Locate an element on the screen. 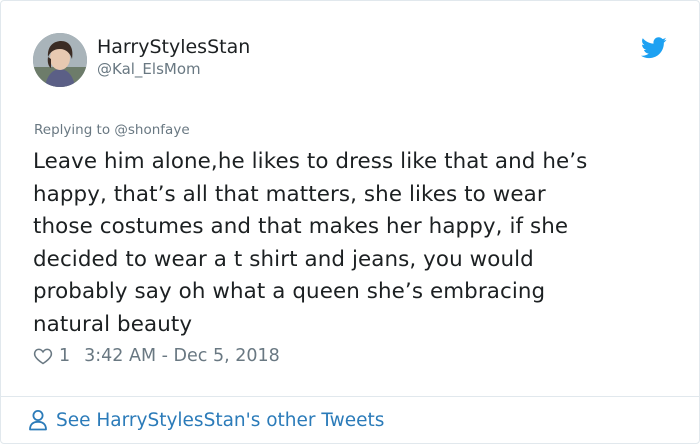  author-handle: @Kal_ElsMom is located at coordinates (149, 69).